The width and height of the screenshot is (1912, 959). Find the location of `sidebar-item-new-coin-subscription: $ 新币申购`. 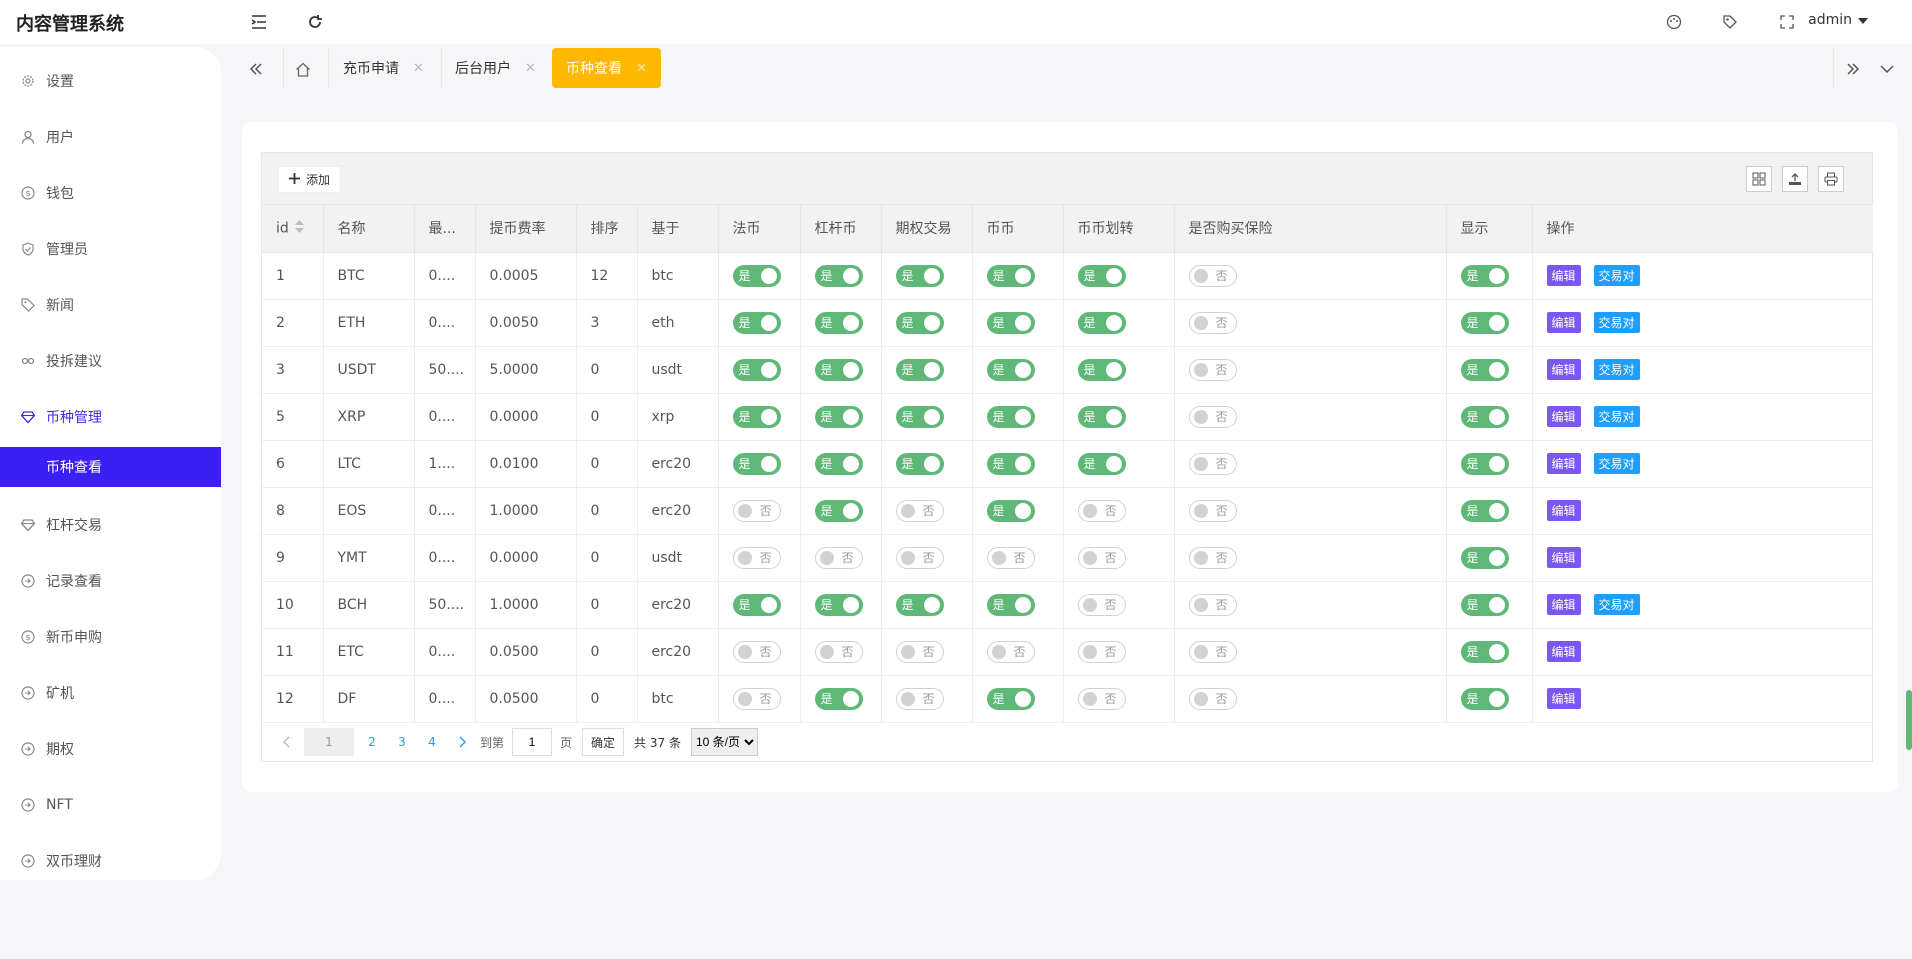

sidebar-item-new-coin-subscription: $ 新币申购 is located at coordinates (110, 637).